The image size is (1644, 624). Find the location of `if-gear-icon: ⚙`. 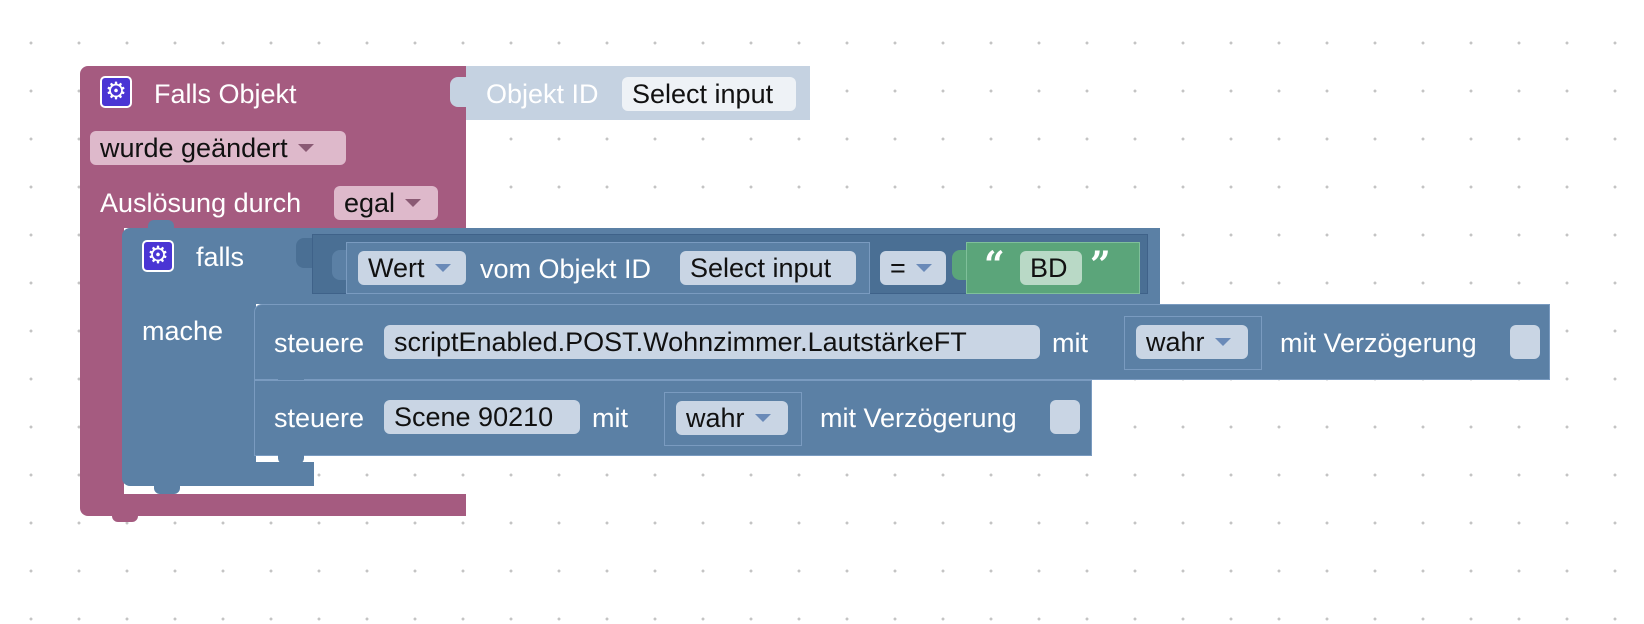

if-gear-icon: ⚙ is located at coordinates (158, 256).